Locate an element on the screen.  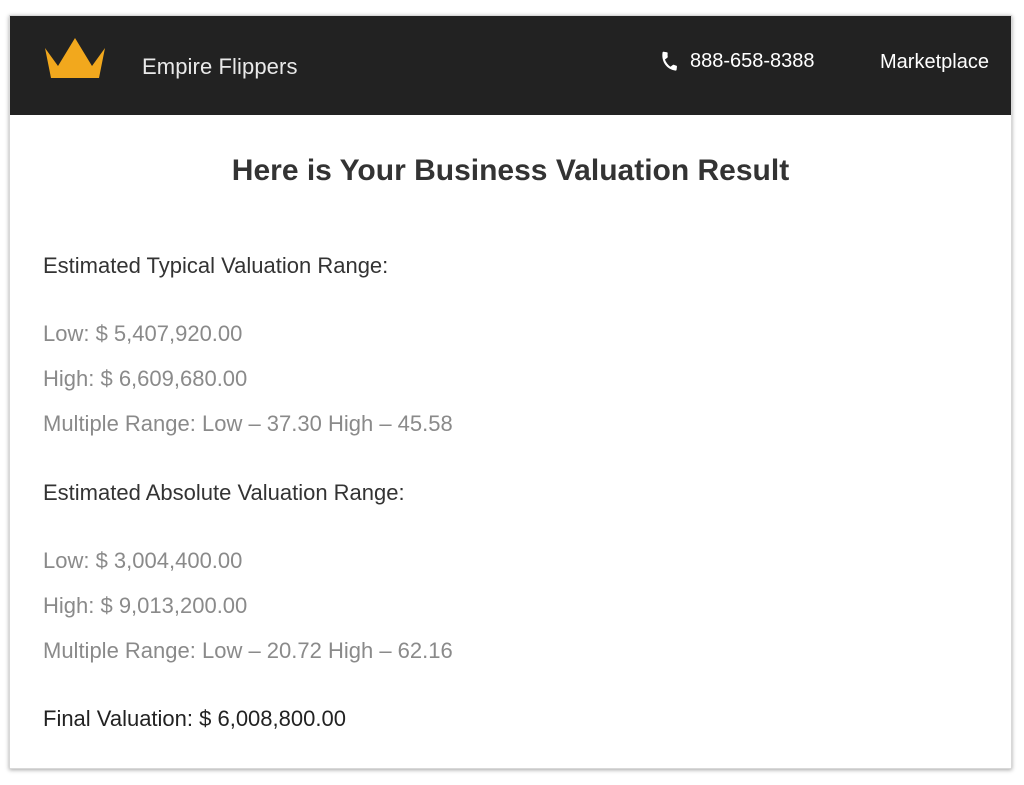
final-valuation: Final Valuation: $ 6,008,800.00 is located at coordinates (194, 718).